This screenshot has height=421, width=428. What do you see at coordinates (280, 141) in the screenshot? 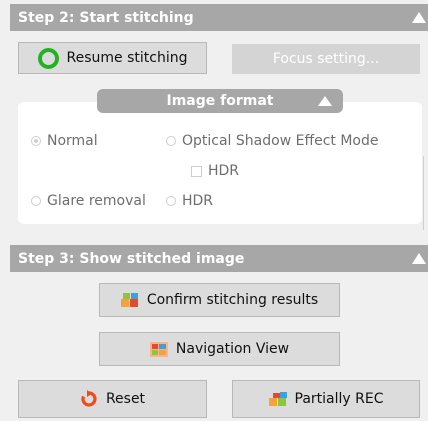
I see `radio-optical-shadow-label: Optical Shadow Effect Mode` at bounding box center [280, 141].